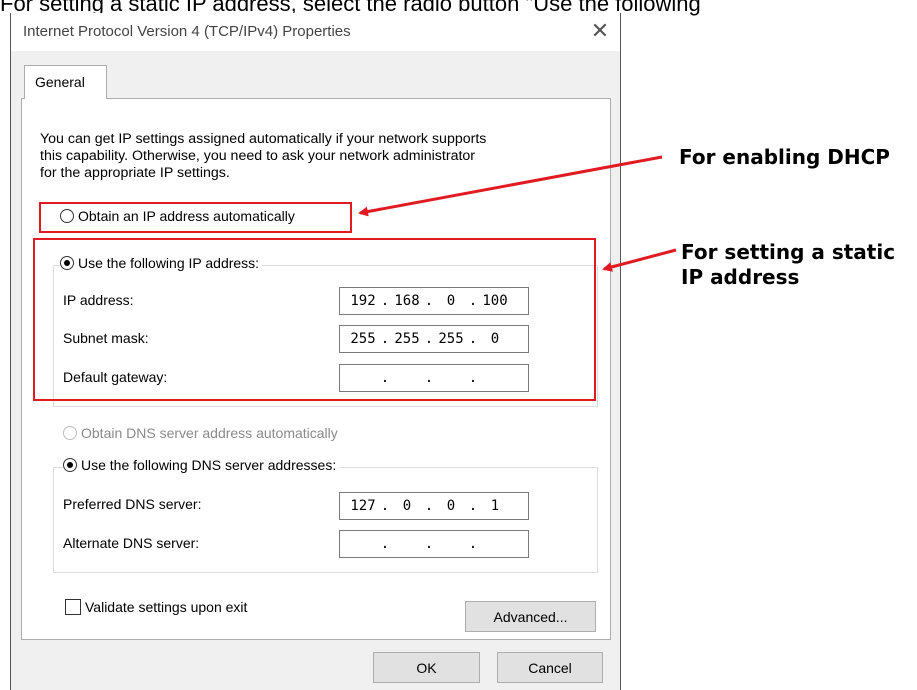 Image resolution: width=917 pixels, height=690 pixels. I want to click on dhcp-arrow, so click(510, 186).